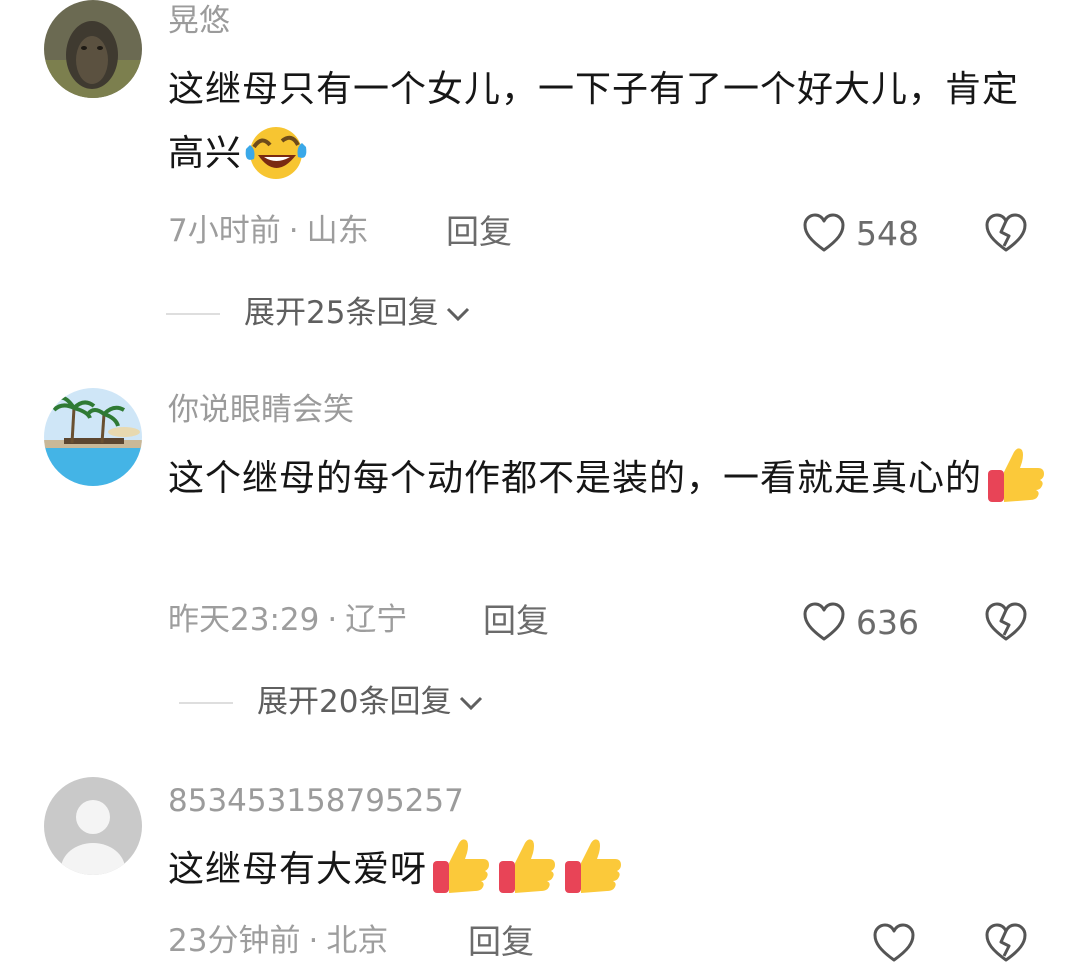 This screenshot has height=964, width=1080. I want to click on like-count: 548, so click(887, 233).